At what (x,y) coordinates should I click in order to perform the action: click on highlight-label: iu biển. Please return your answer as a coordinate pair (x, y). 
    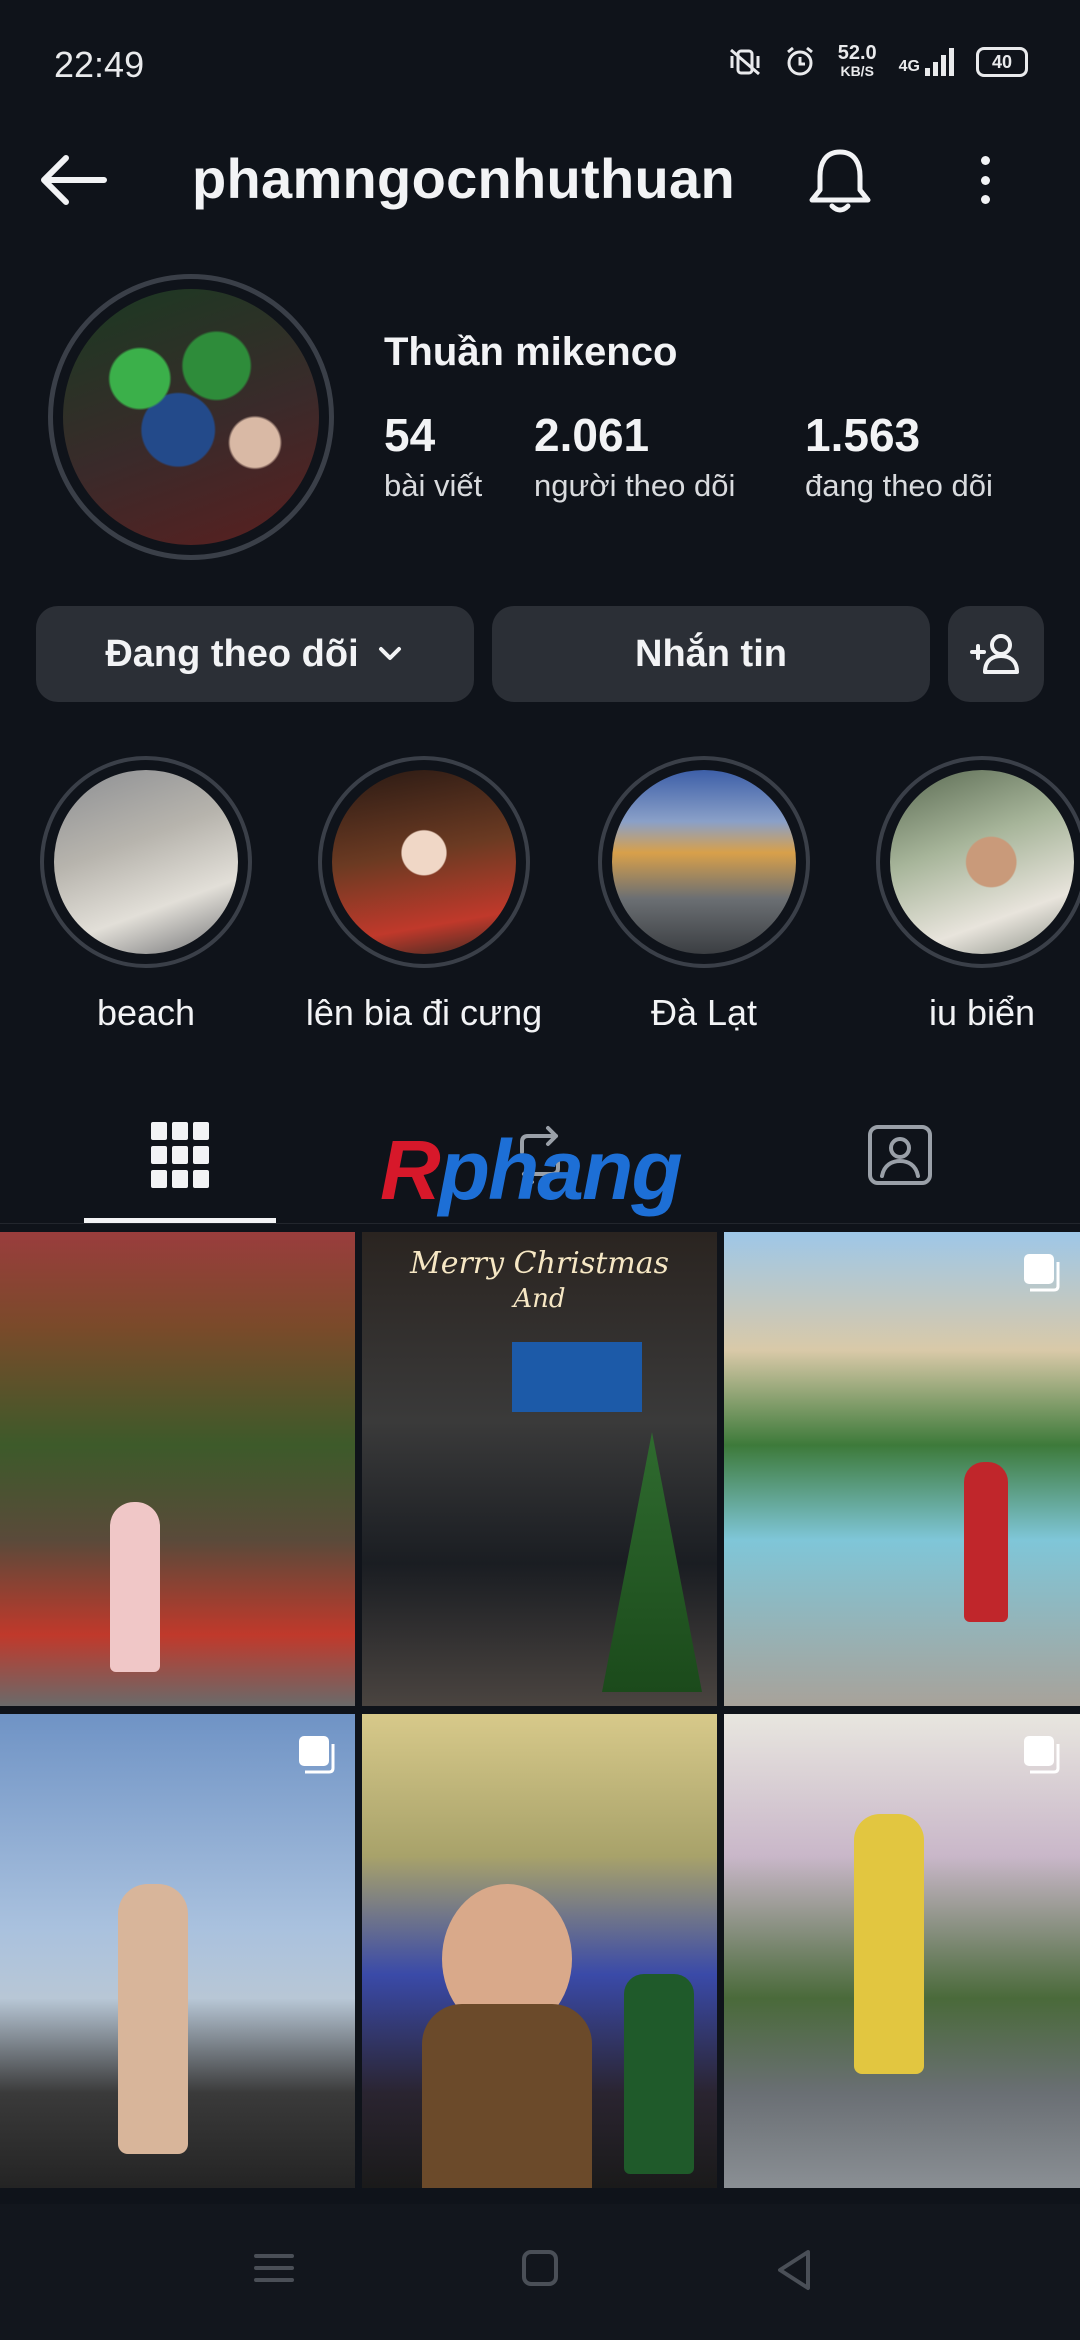
    Looking at the image, I should click on (982, 1012).